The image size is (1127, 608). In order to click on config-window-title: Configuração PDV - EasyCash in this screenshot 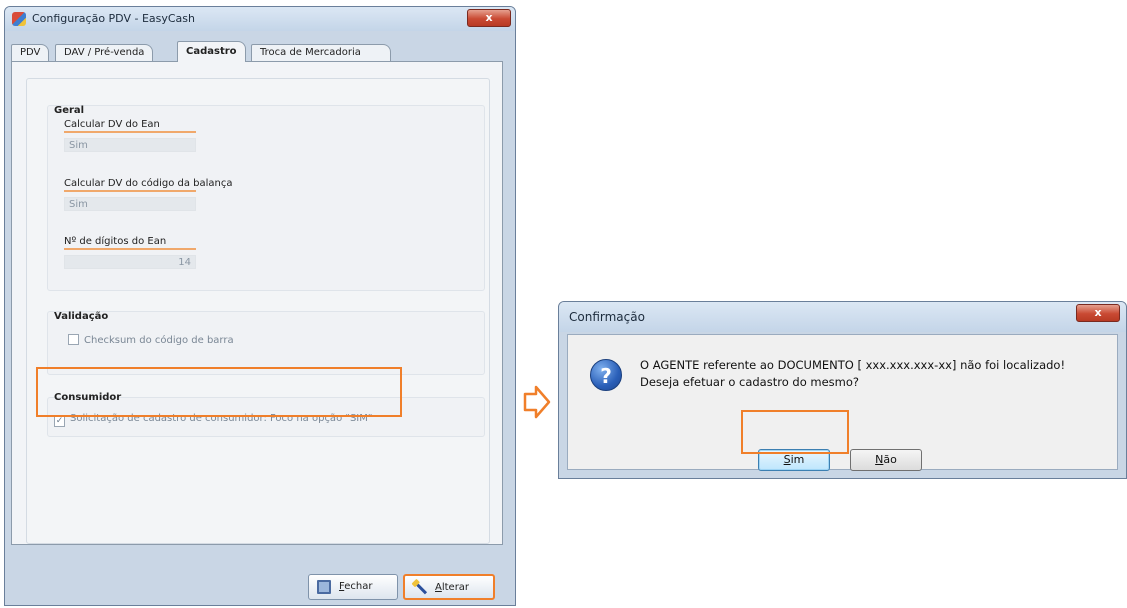, I will do `click(113, 18)`.